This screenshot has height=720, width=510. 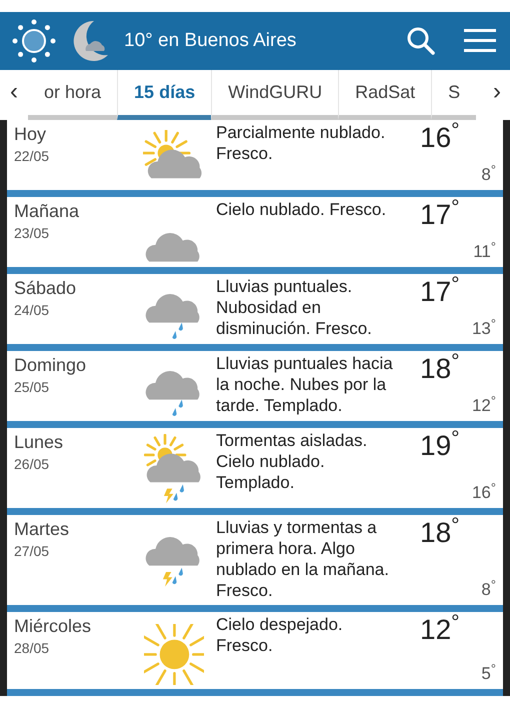 I want to click on day-date: 28/05, so click(x=32, y=648).